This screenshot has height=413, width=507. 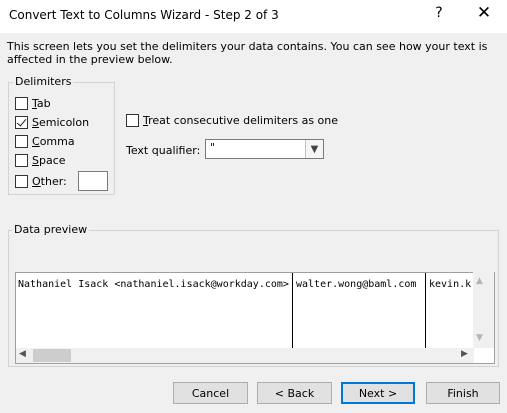 What do you see at coordinates (21, 181) in the screenshot?
I see `other-checkbox-box` at bounding box center [21, 181].